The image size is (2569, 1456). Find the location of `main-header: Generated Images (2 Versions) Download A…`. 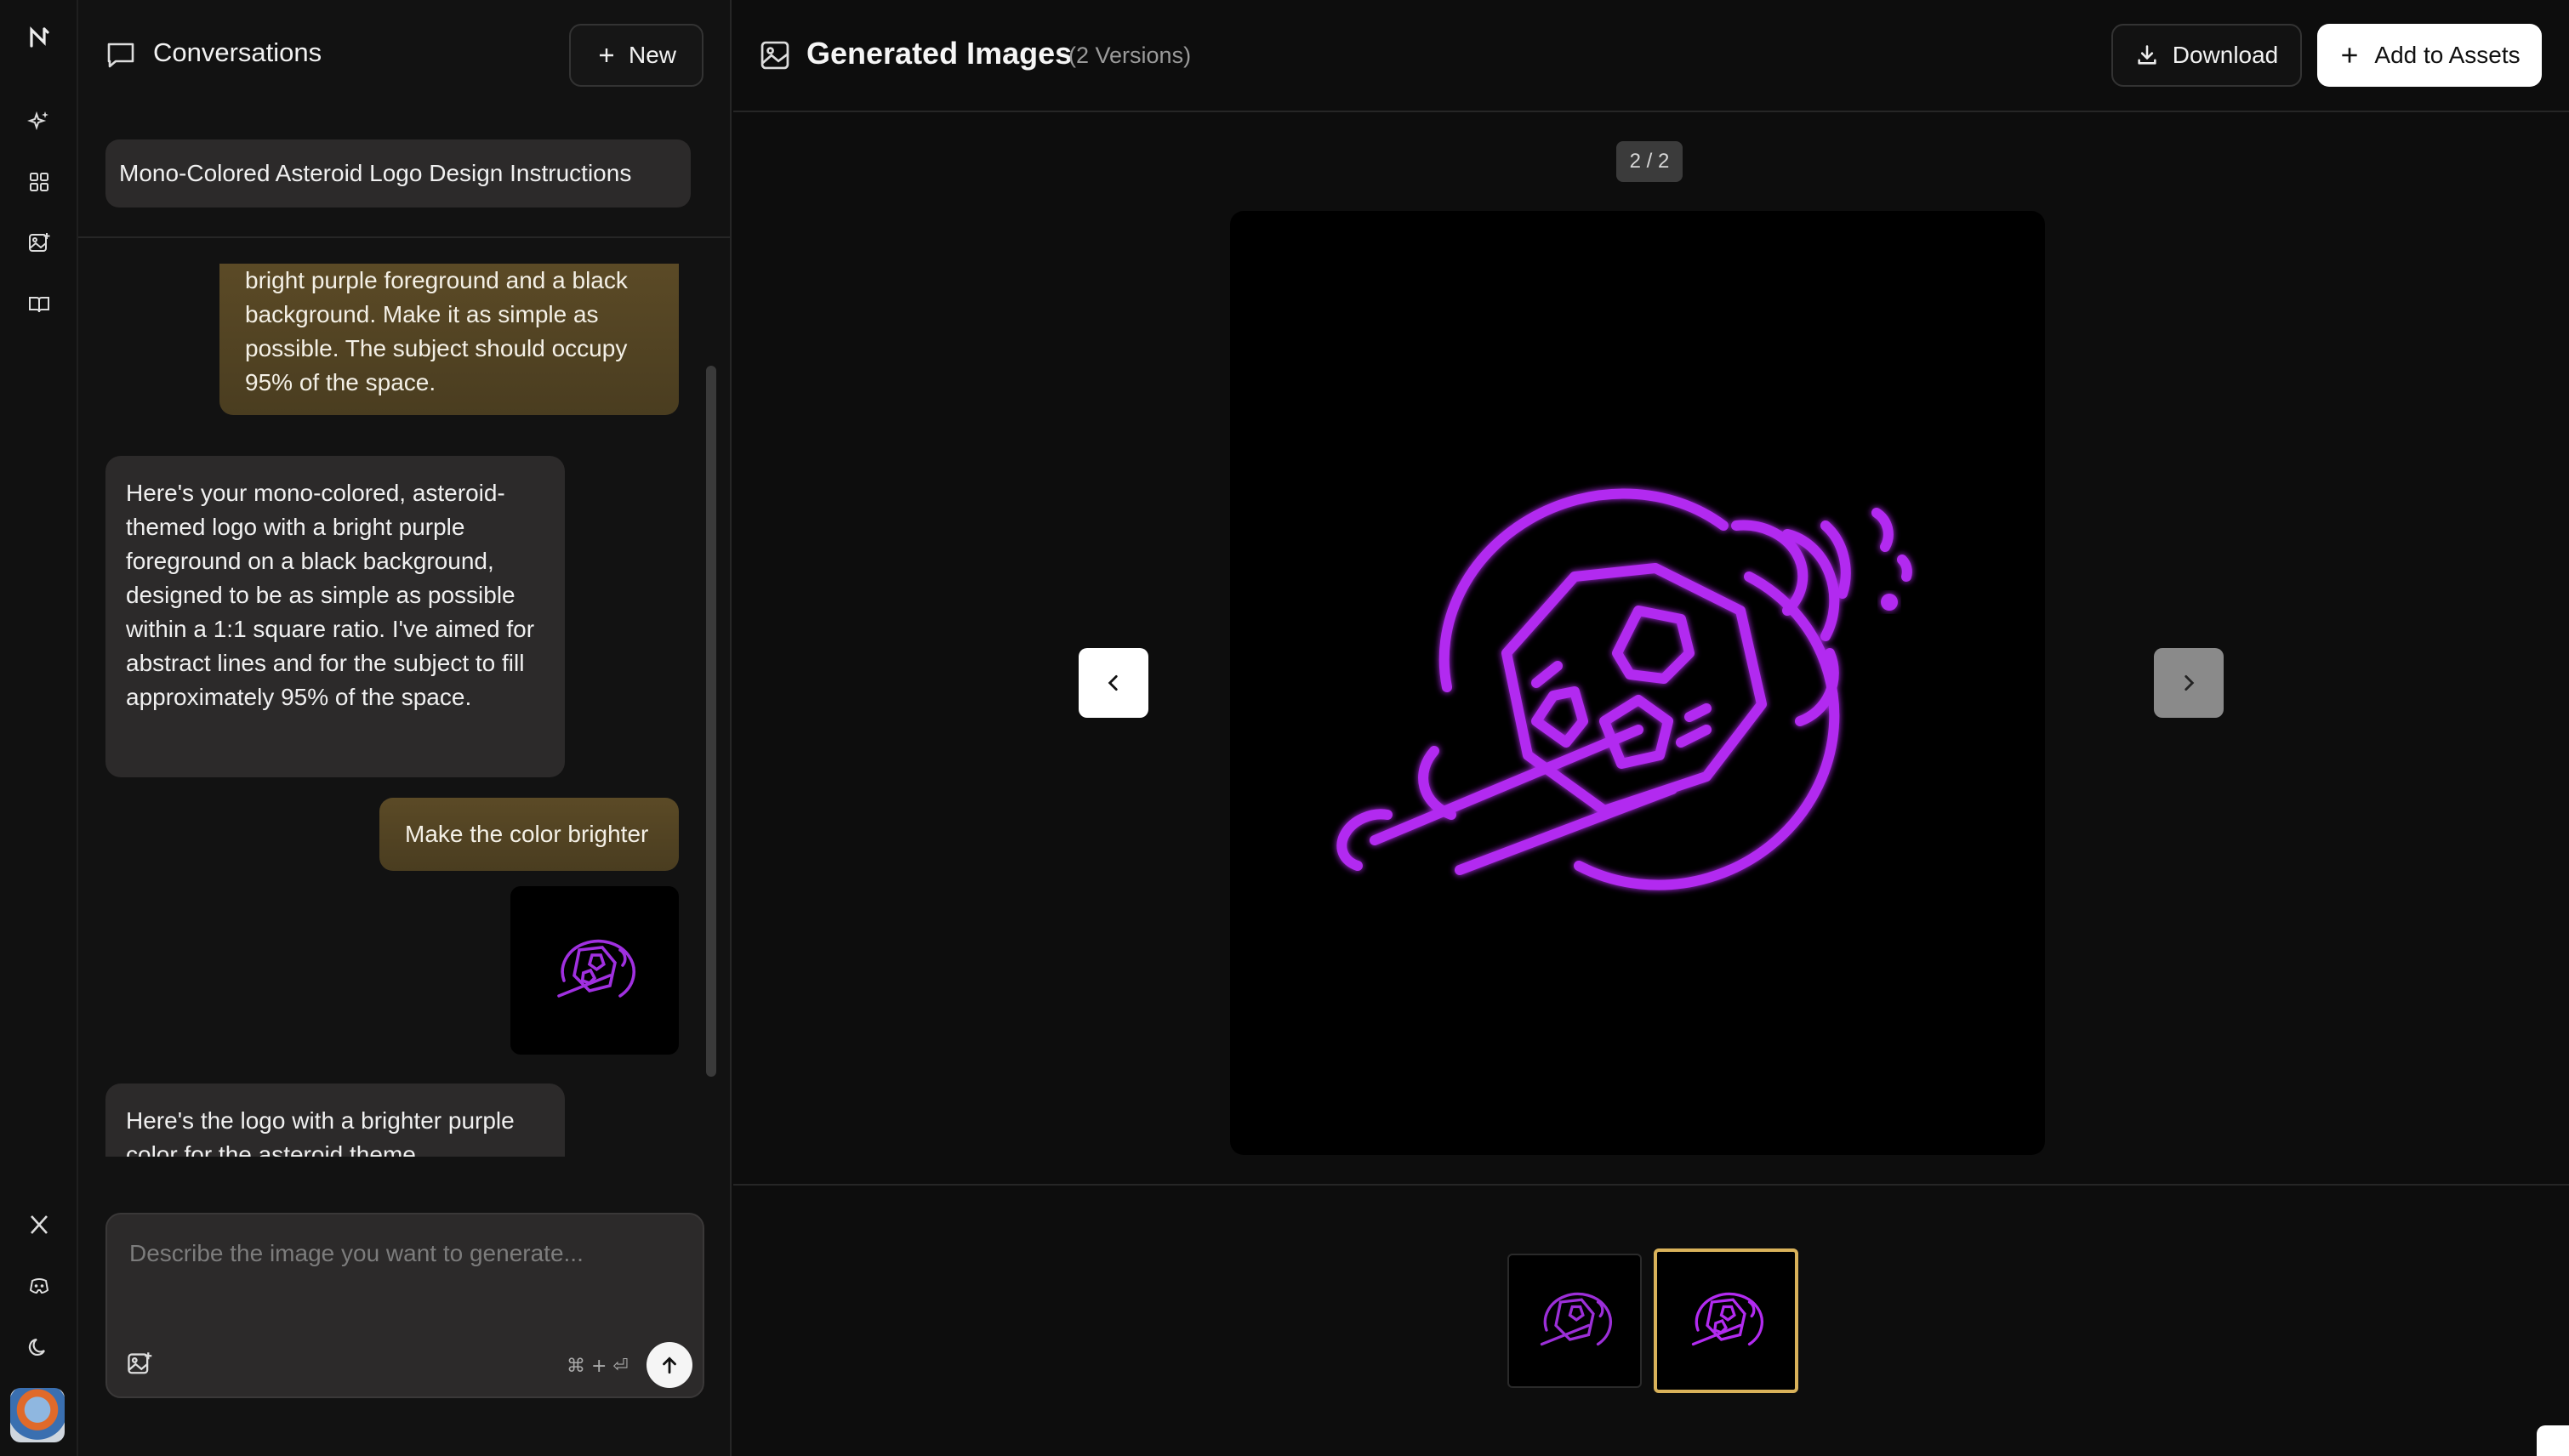

main-header: Generated Images (2 Versions) Download A… is located at coordinates (1651, 56).